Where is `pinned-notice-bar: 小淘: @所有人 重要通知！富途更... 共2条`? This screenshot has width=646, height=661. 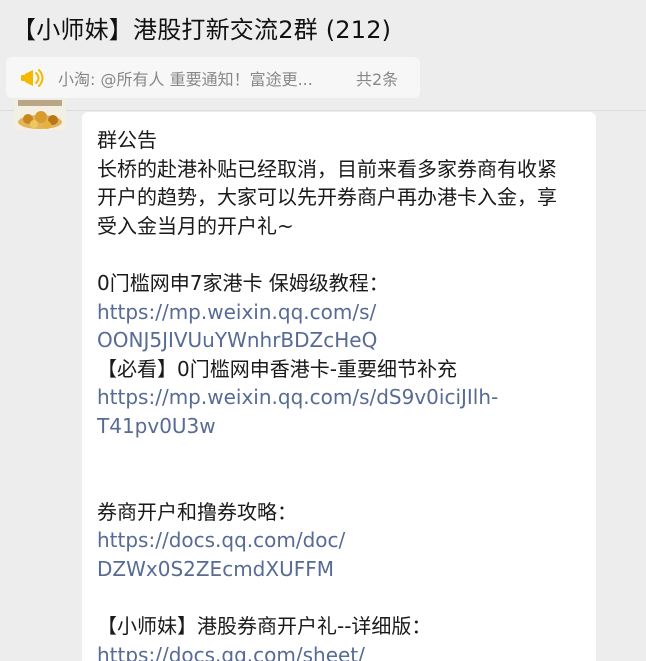
pinned-notice-bar: 小淘: @所有人 重要通知！富途更... 共2条 is located at coordinates (213, 77).